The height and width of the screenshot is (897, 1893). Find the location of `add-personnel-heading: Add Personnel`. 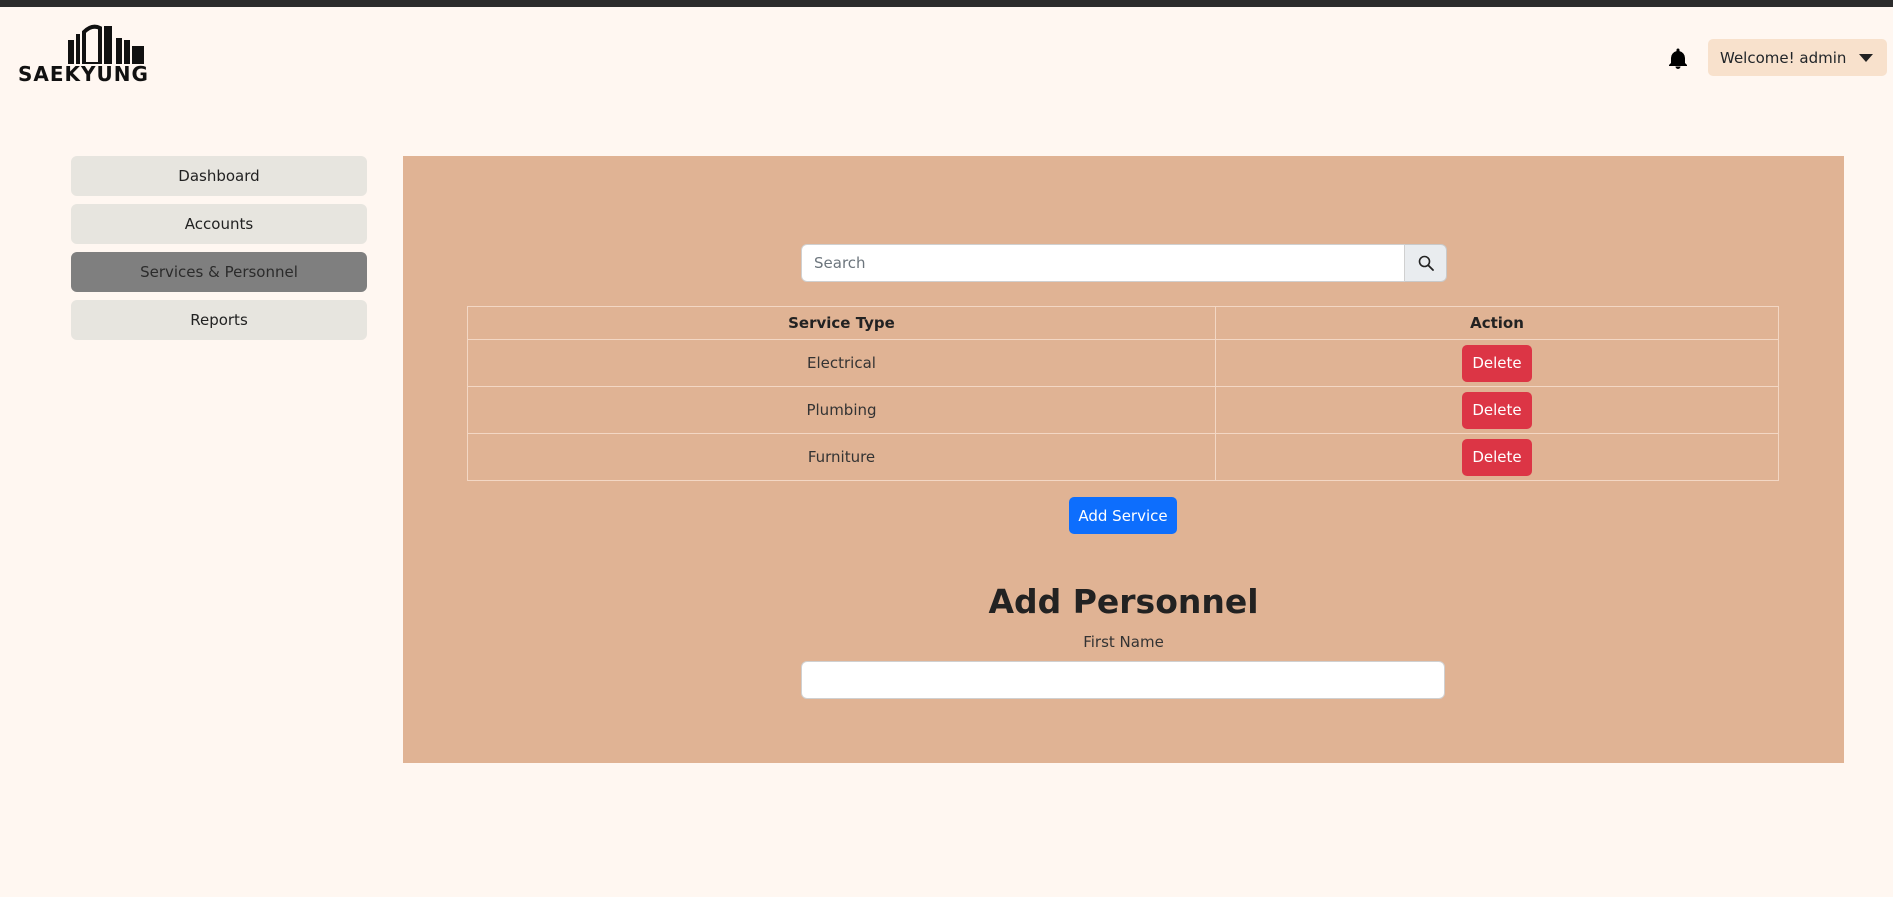

add-personnel-heading: Add Personnel is located at coordinates (1123, 601).